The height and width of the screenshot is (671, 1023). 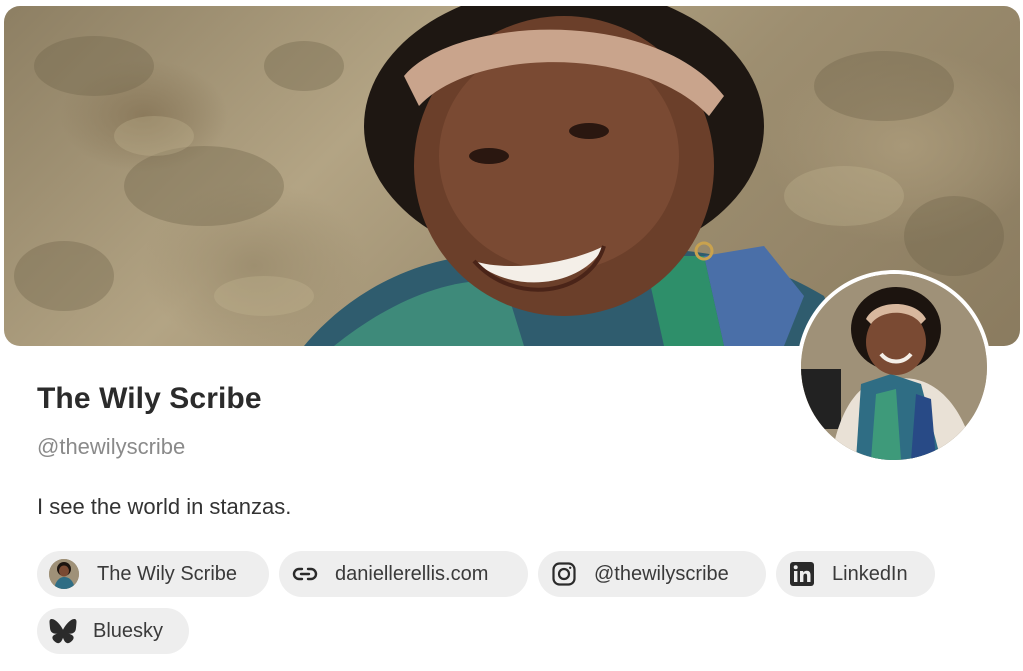 What do you see at coordinates (564, 574) in the screenshot?
I see `instagram-icon` at bounding box center [564, 574].